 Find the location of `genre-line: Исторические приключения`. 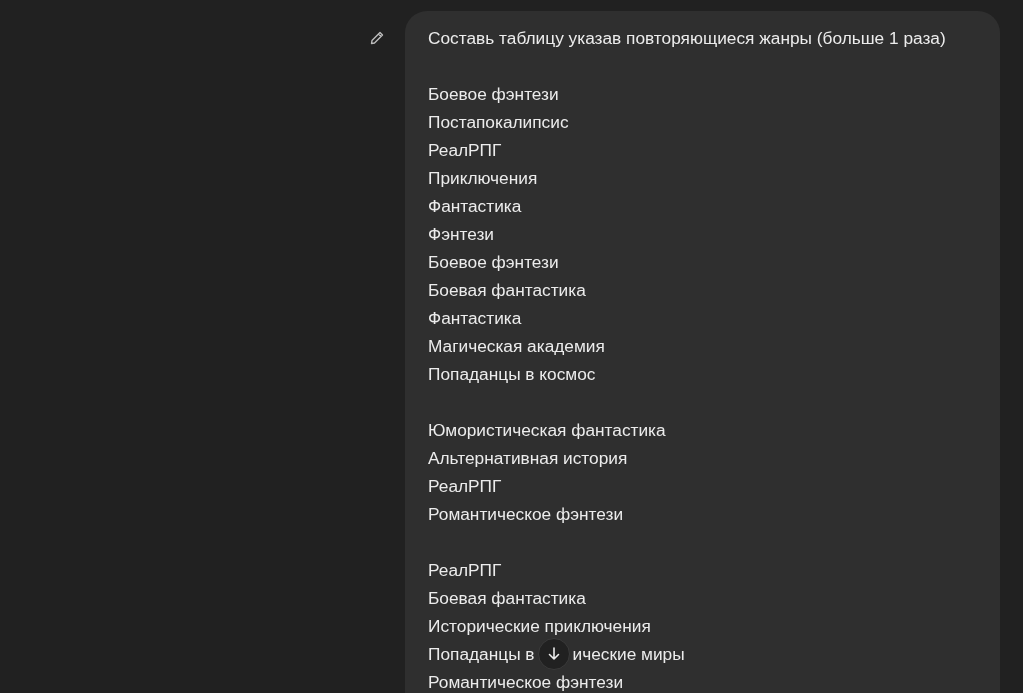

genre-line: Исторические приключения is located at coordinates (540, 626).